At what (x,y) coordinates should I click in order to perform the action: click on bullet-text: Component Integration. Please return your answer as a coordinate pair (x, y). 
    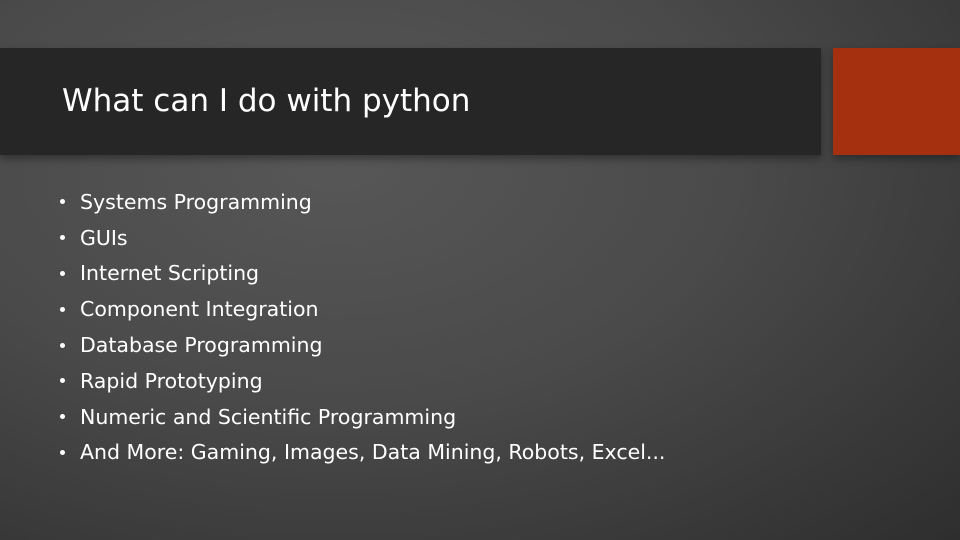
    Looking at the image, I should click on (199, 309).